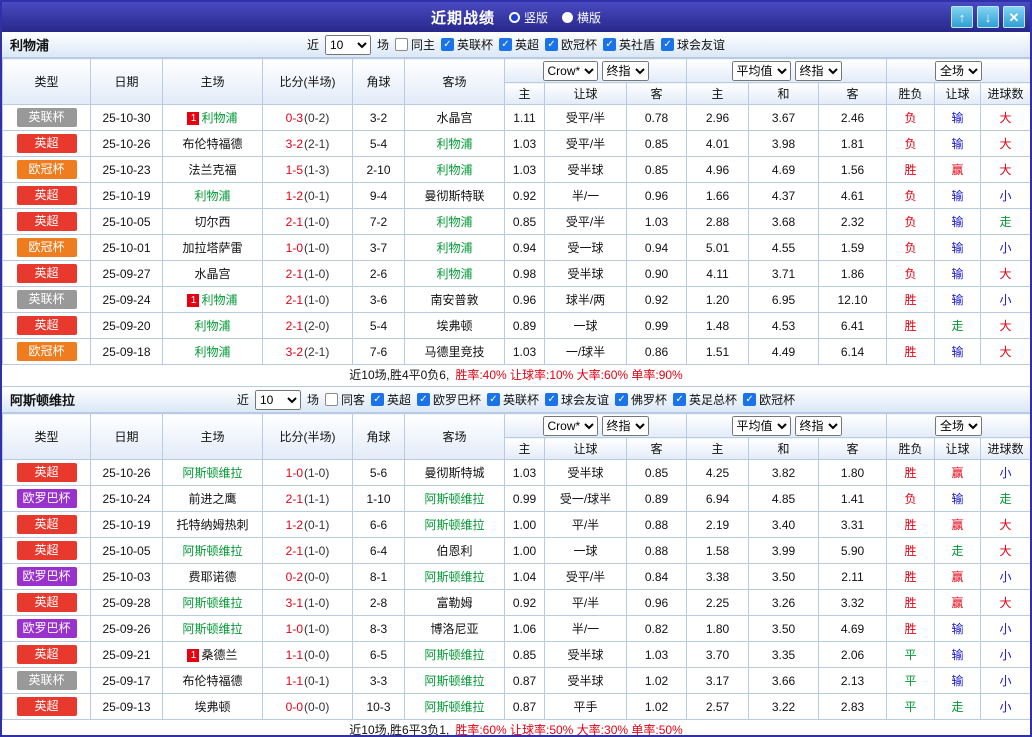  What do you see at coordinates (454, 118) in the screenshot?
I see `away-team: 水晶宫` at bounding box center [454, 118].